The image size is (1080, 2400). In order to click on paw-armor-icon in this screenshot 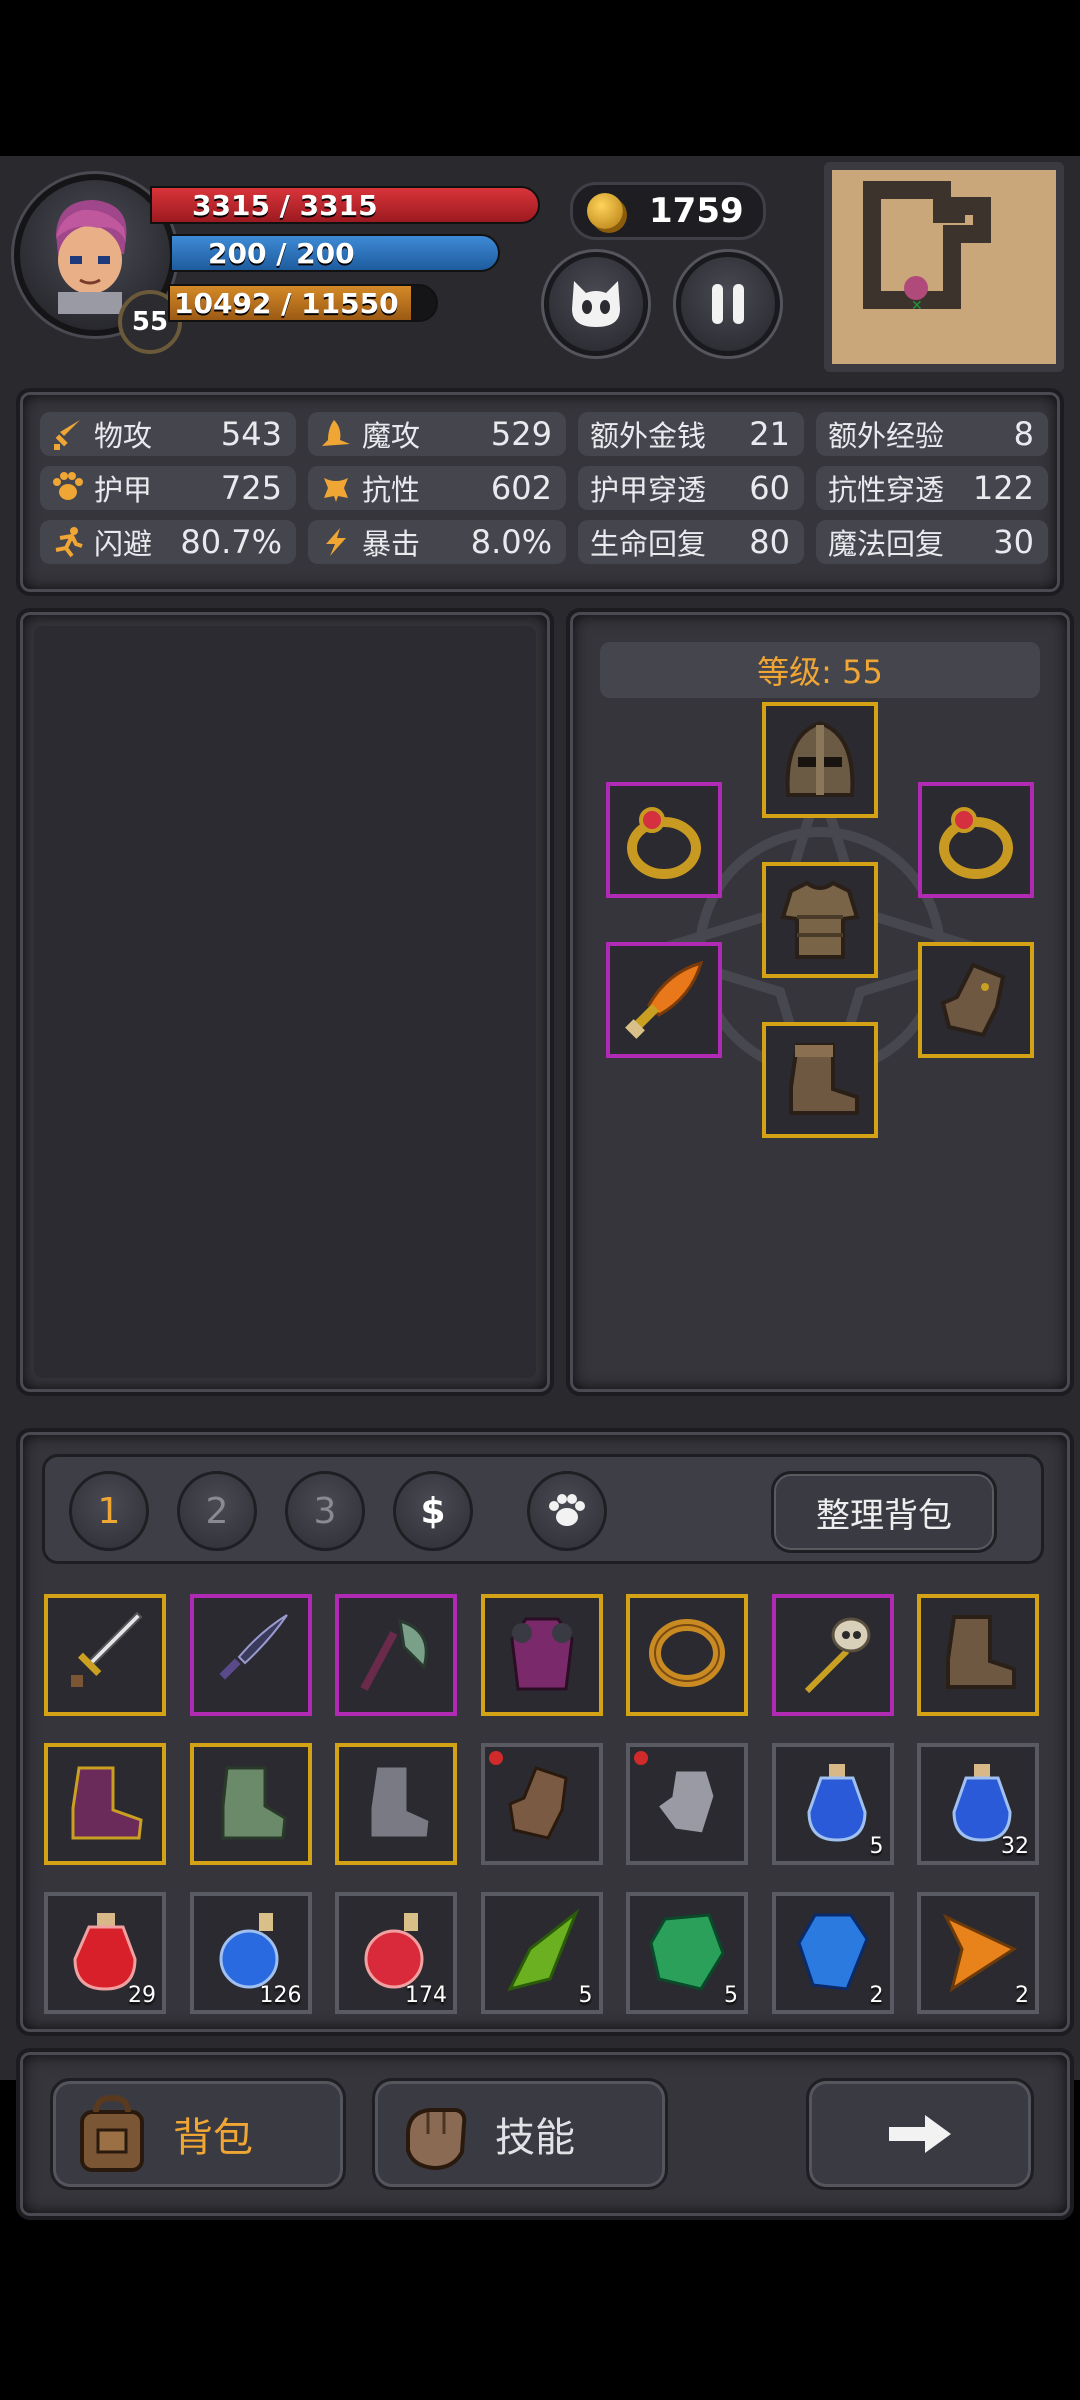, I will do `click(68, 488)`.